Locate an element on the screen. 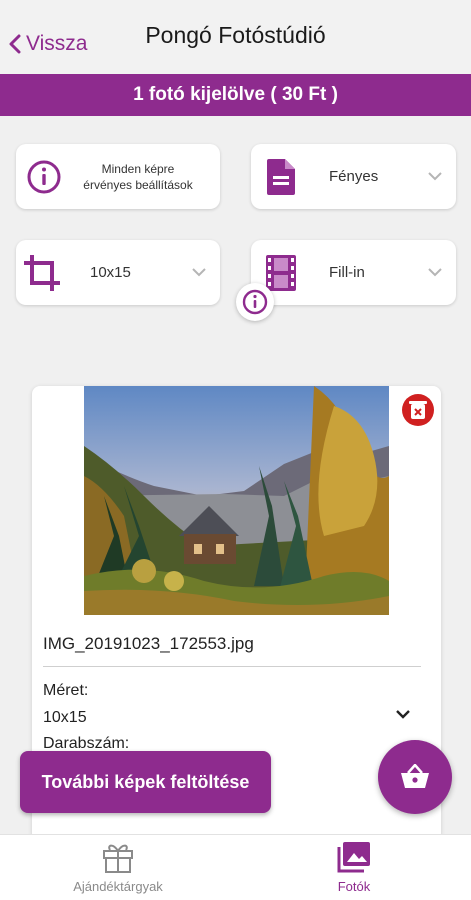  cart-button is located at coordinates (415, 777).